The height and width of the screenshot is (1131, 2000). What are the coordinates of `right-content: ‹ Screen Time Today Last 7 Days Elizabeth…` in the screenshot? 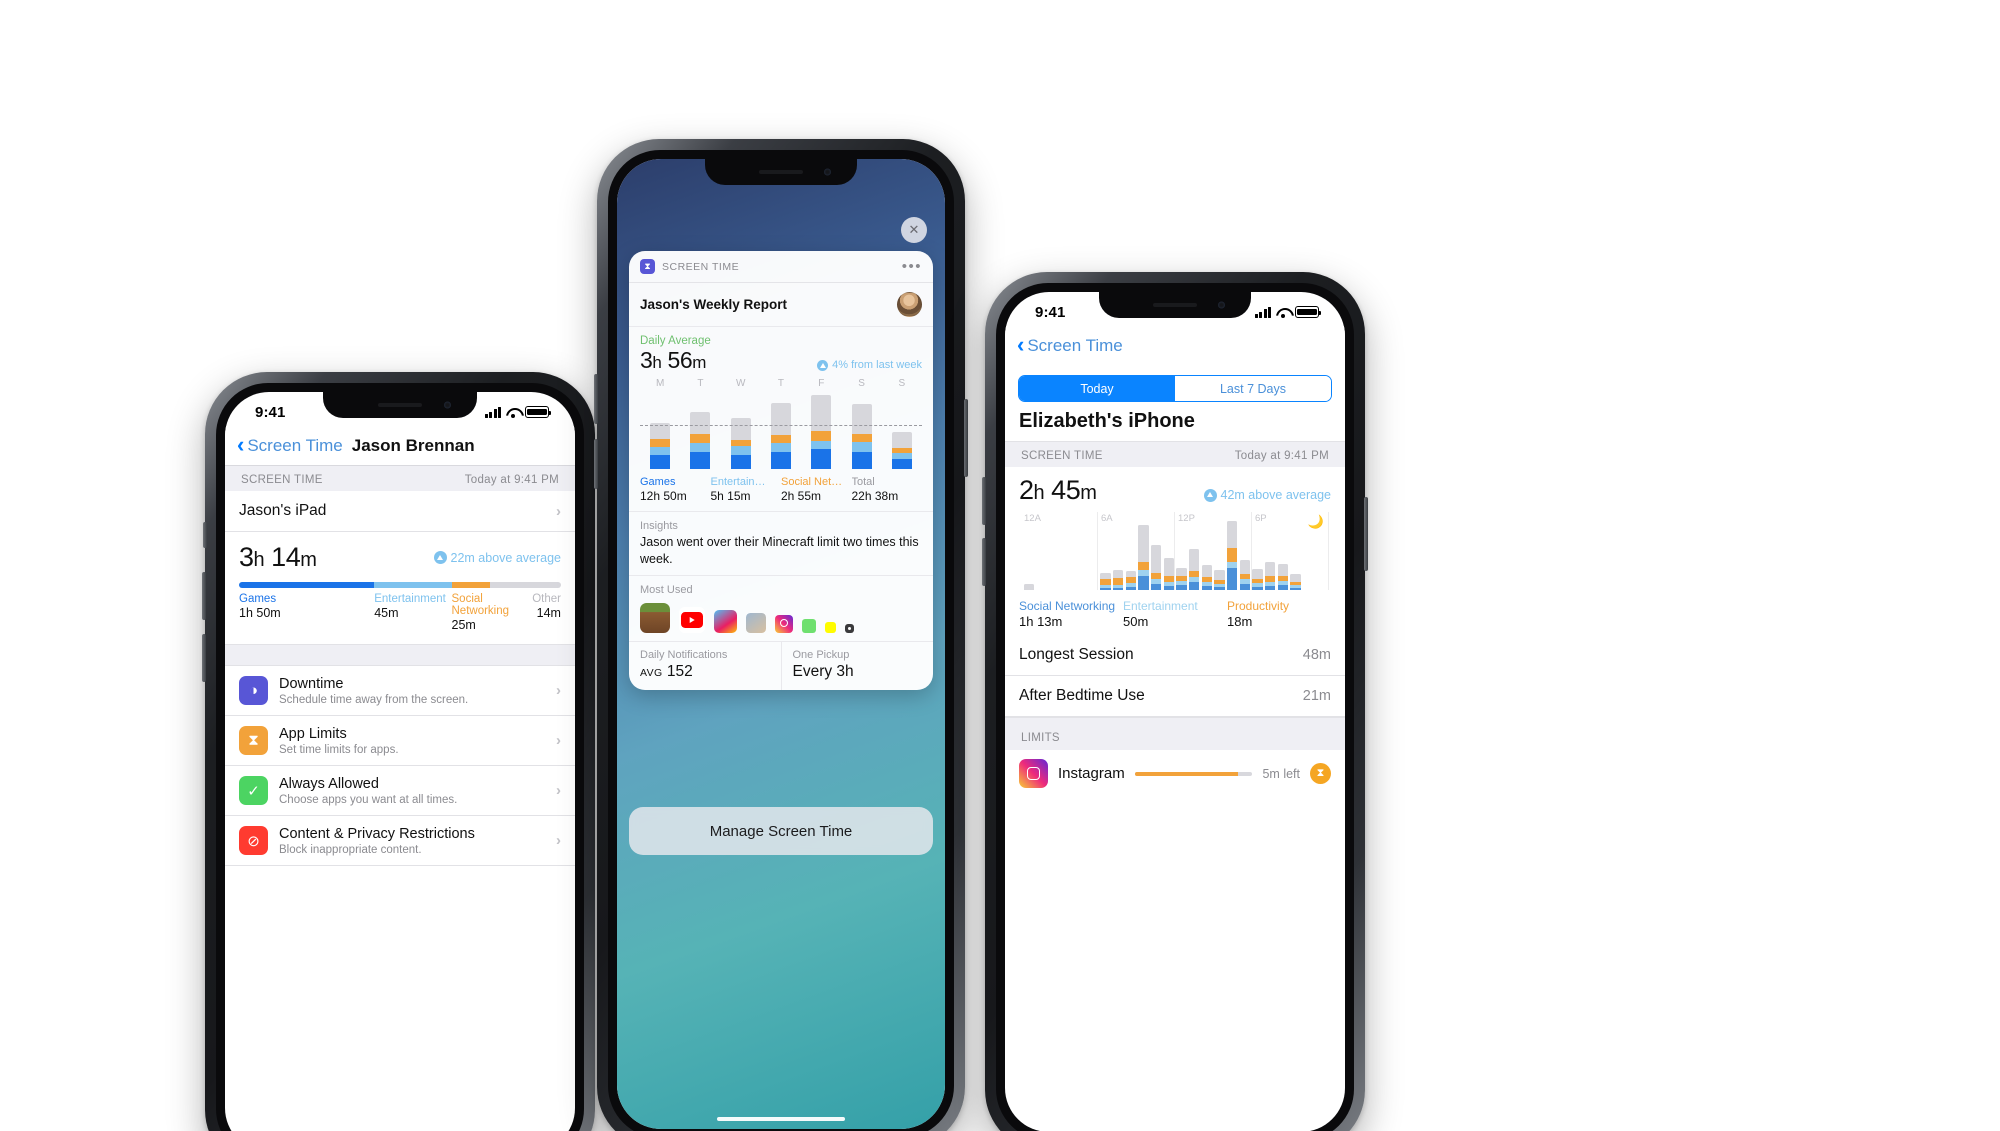 It's located at (1175, 544).